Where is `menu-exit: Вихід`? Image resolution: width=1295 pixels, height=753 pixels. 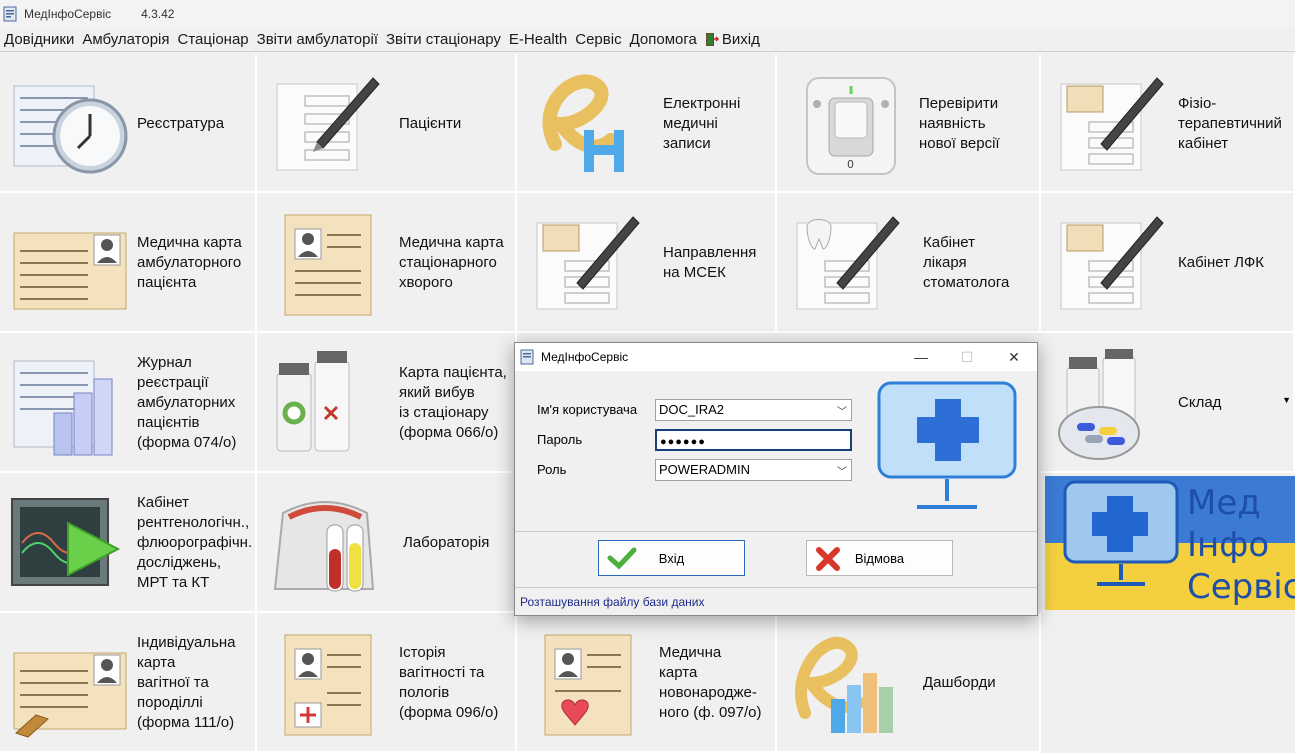 menu-exit: Вихід is located at coordinates (732, 39).